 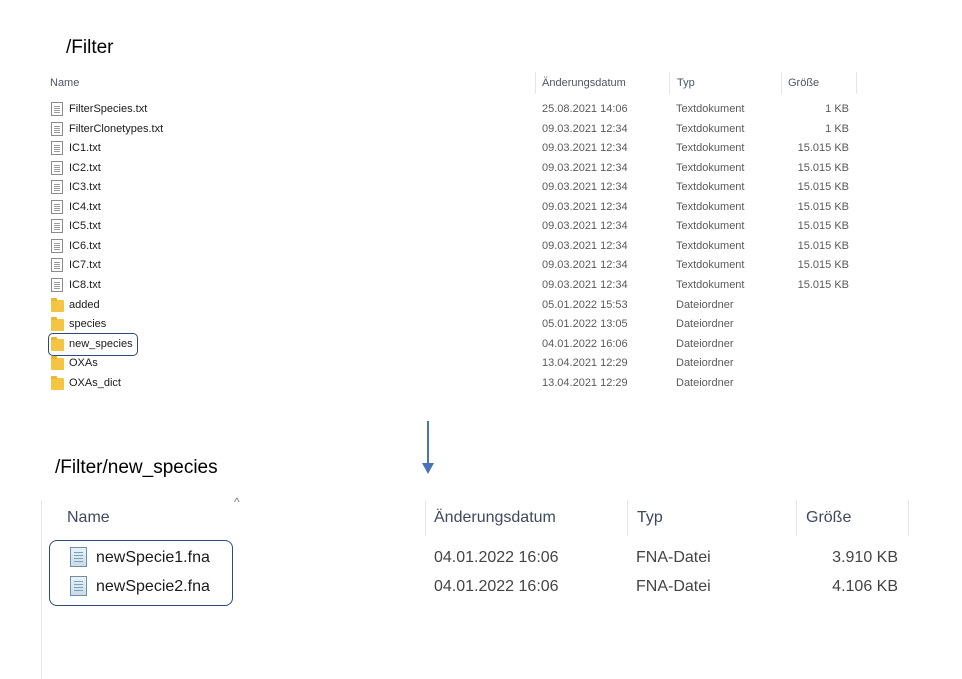 I want to click on top-header-name: Name, so click(x=64, y=83).